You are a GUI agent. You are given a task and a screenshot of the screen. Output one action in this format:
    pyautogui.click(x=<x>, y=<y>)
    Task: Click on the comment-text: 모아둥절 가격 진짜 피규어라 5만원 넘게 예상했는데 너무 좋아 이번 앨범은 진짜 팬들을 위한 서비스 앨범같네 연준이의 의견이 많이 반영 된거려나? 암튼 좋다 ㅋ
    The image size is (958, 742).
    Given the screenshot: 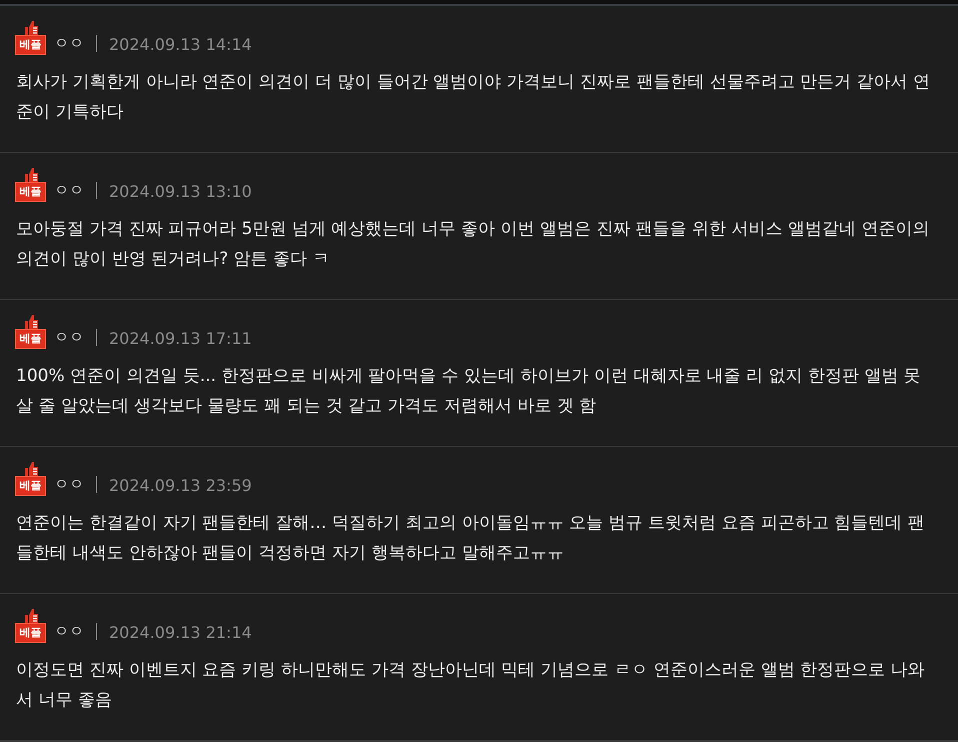 What is the action you would take?
    pyautogui.click(x=473, y=244)
    